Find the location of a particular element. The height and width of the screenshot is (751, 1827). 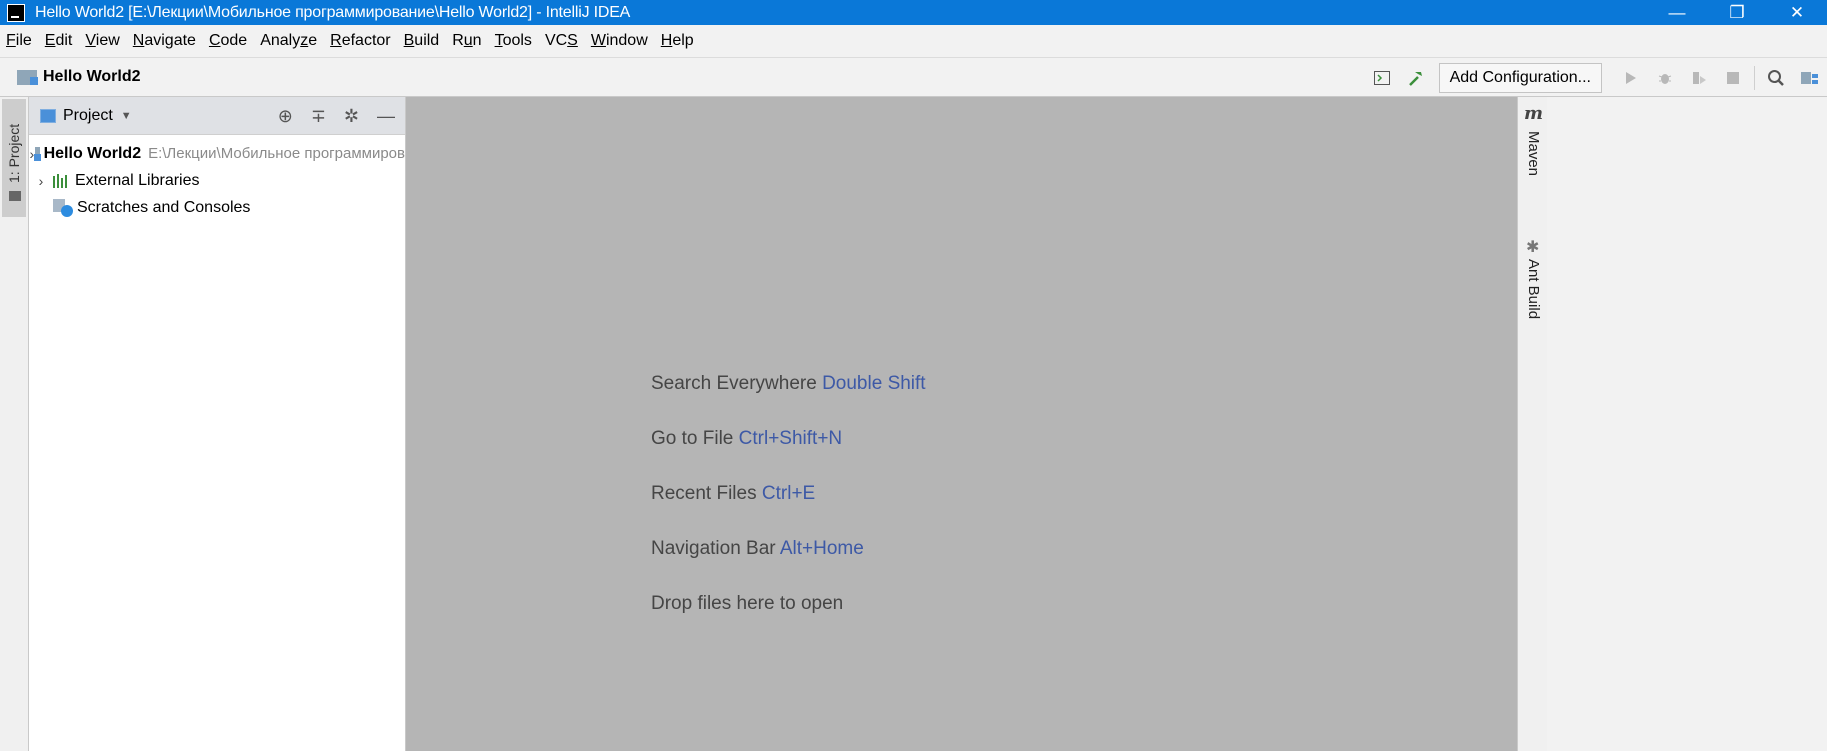

project-panel-actions: ⊕ ∓ ✲ — is located at coordinates (327, 116).